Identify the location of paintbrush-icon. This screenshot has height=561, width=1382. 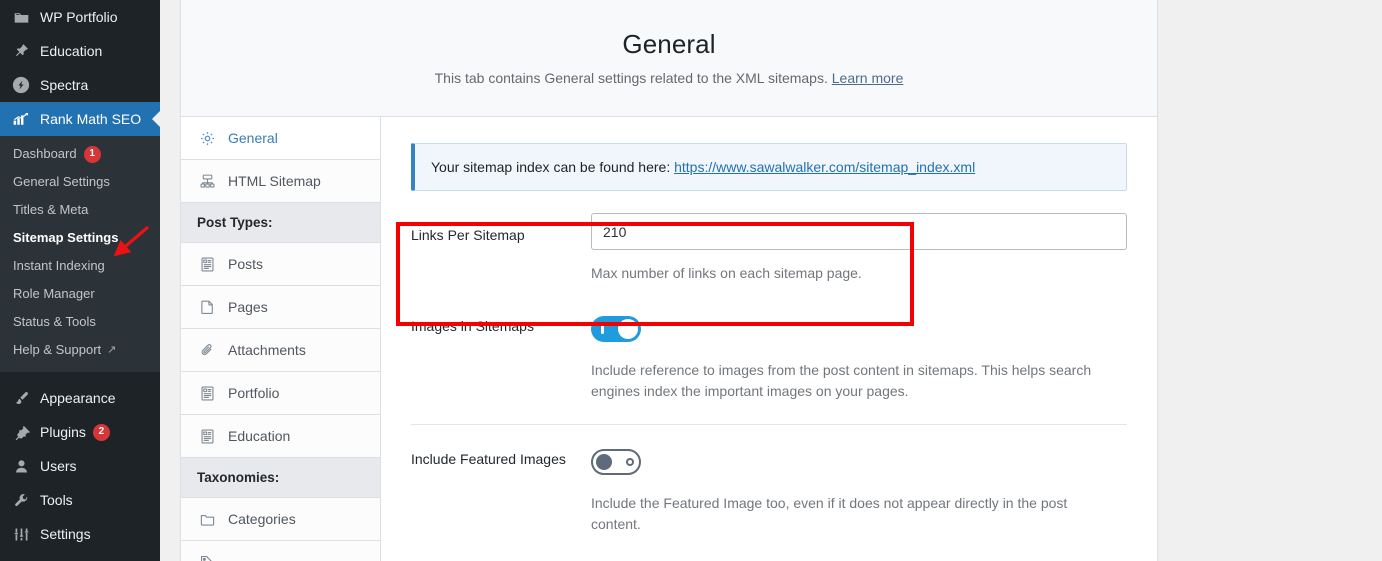
(21, 398).